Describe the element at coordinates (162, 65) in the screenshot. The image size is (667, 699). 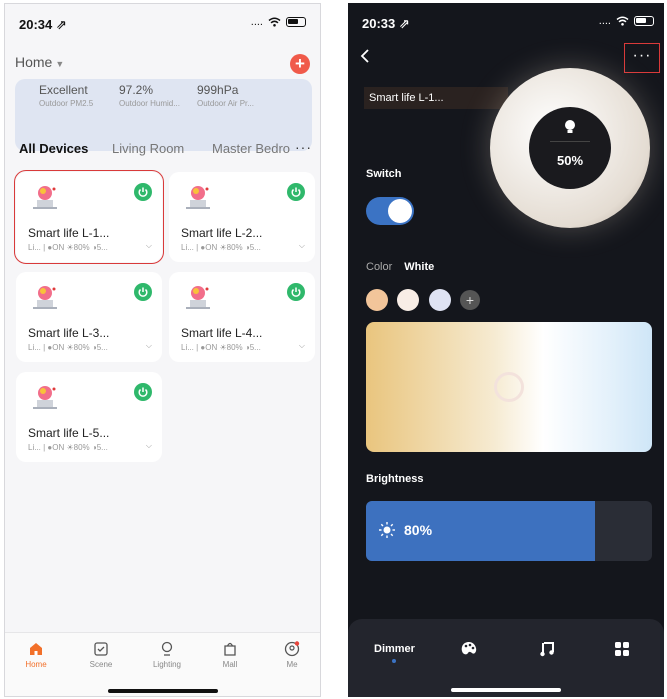
I see `home-selector-row: Home ▼ +` at that location.